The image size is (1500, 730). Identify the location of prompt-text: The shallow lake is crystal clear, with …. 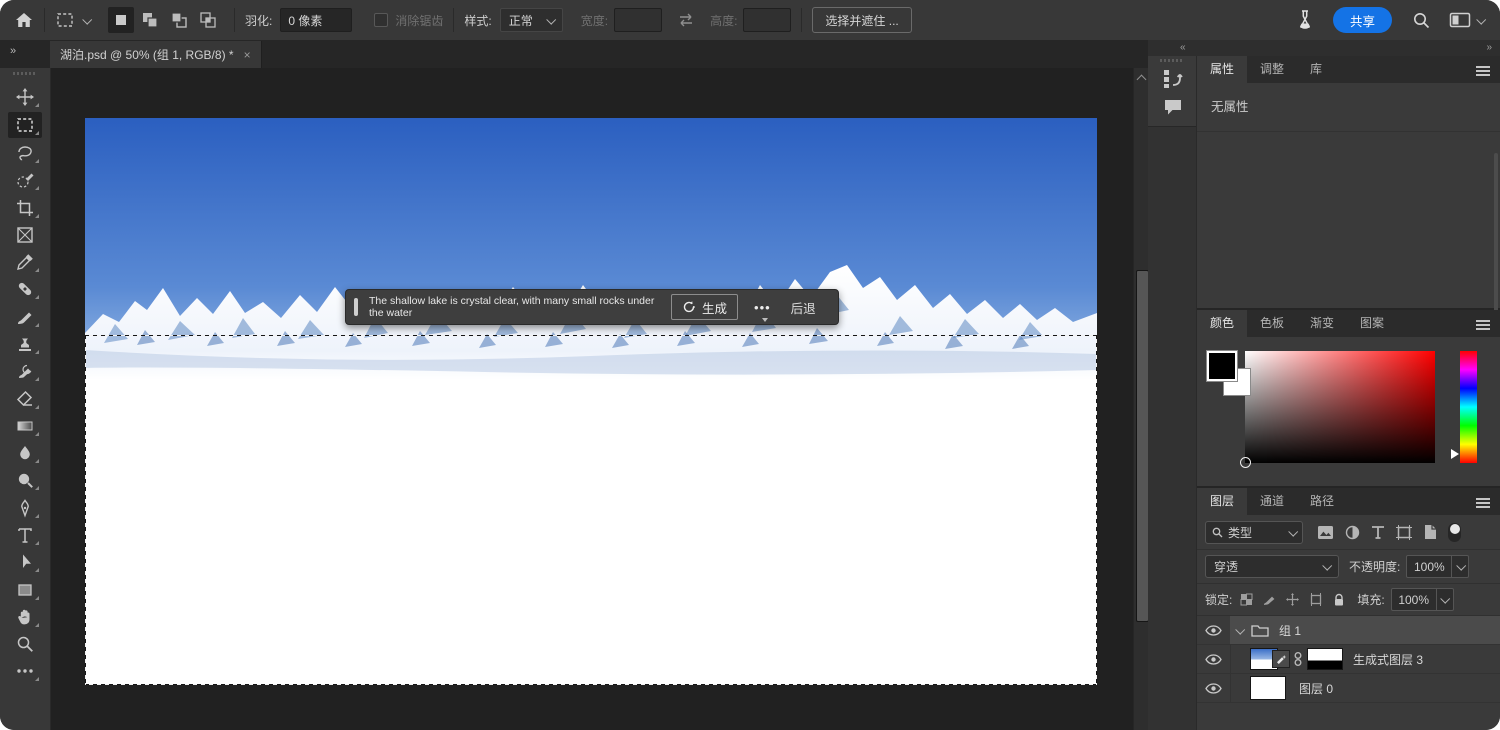
(520, 307).